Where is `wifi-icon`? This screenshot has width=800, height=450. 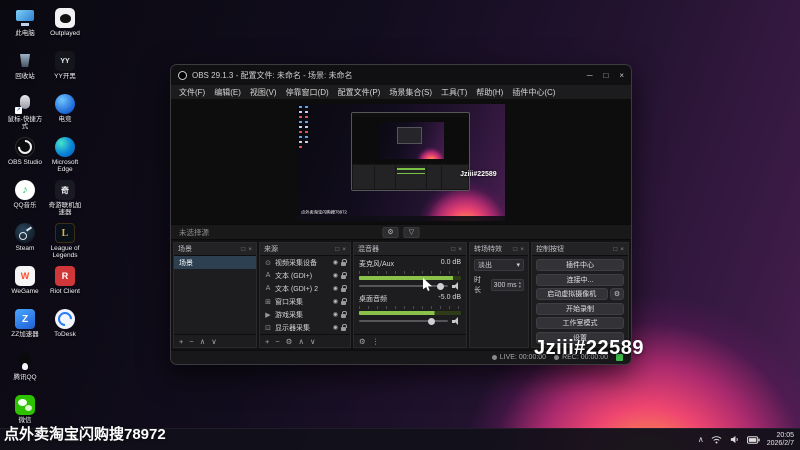 wifi-icon is located at coordinates (716, 439).